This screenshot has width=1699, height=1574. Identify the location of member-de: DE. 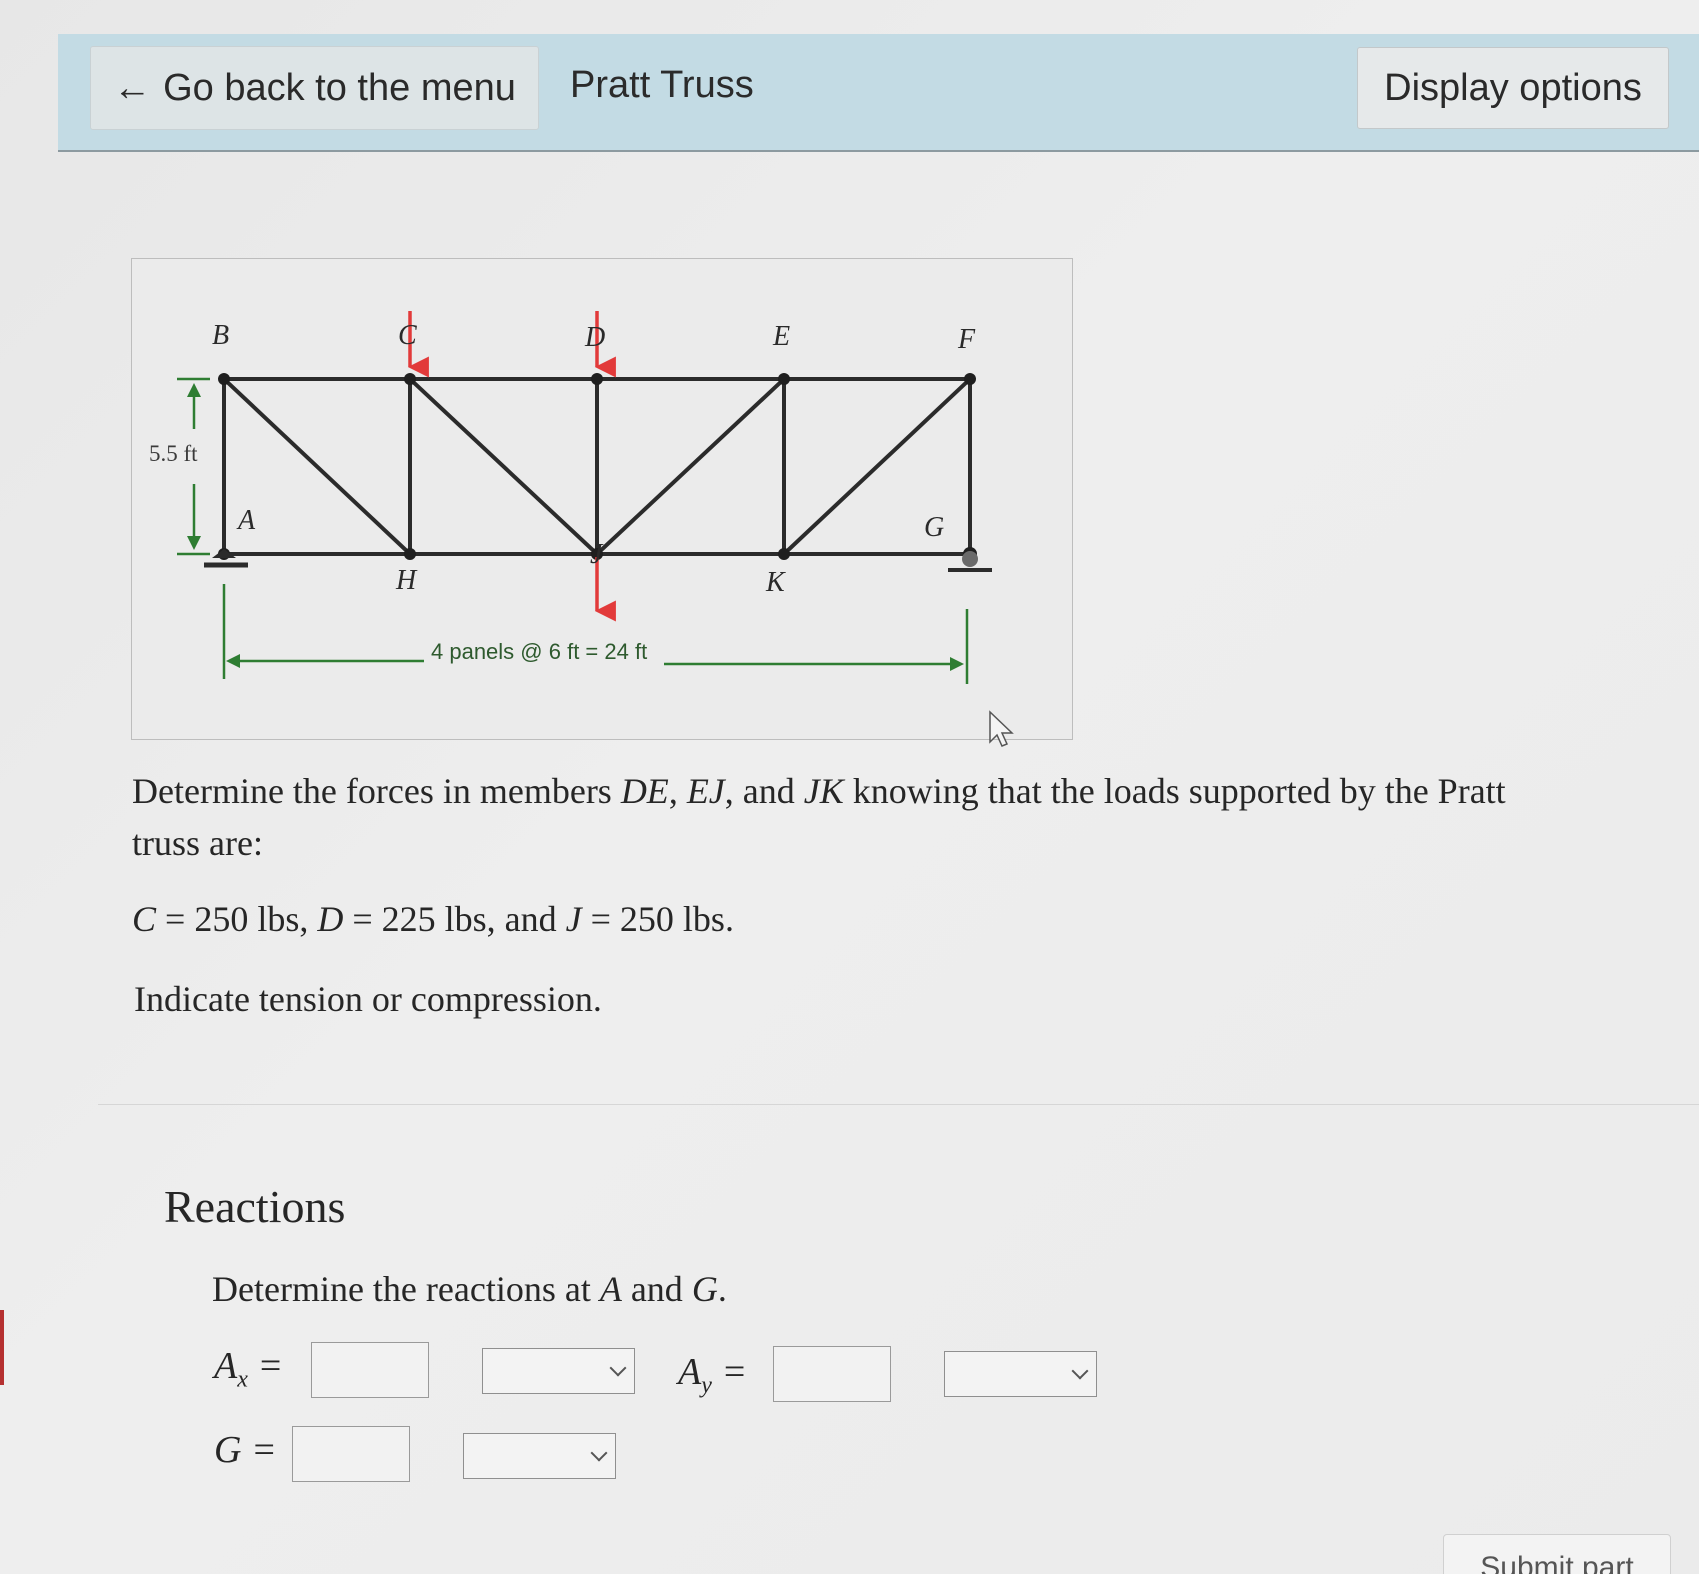
(644, 791).